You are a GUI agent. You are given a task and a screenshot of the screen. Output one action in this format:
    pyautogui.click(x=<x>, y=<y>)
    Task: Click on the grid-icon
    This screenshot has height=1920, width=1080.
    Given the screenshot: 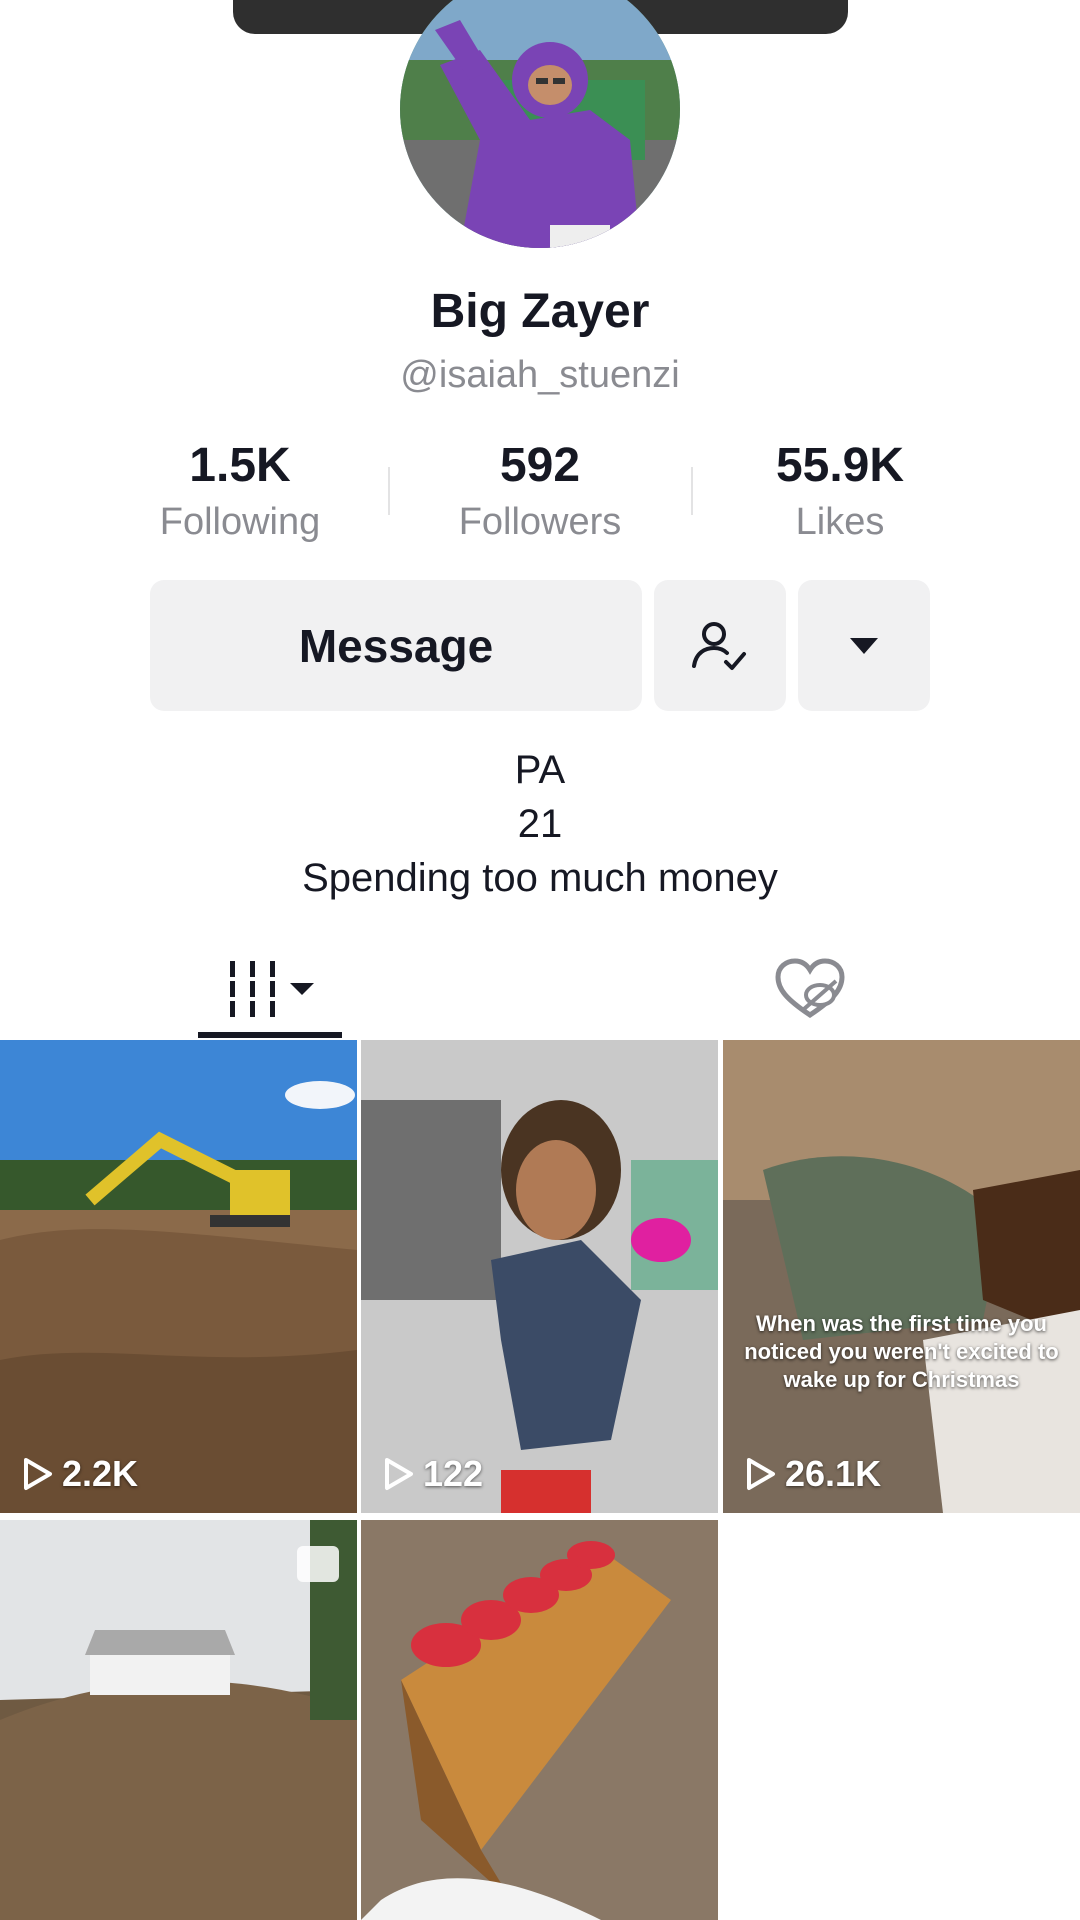 What is the action you would take?
    pyautogui.click(x=272, y=989)
    